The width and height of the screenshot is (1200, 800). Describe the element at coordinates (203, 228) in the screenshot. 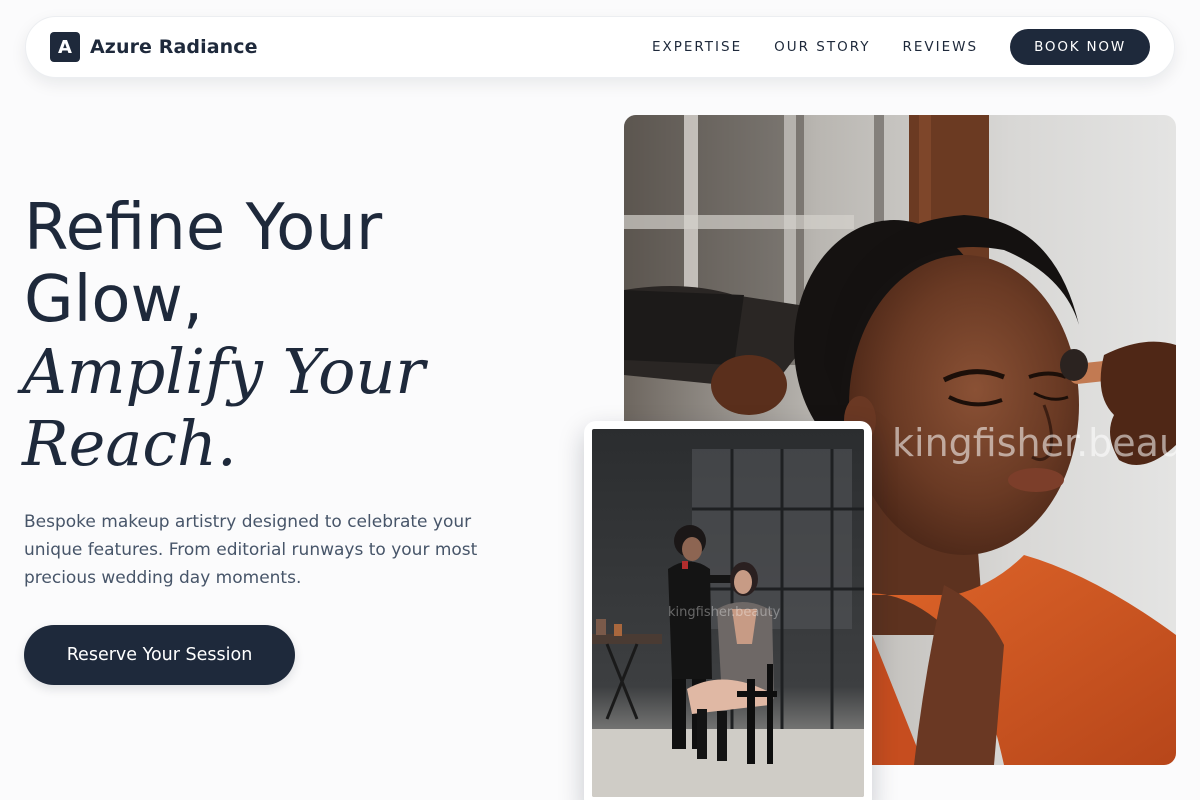

I see `hero-title-line-1: Refine Your` at that location.